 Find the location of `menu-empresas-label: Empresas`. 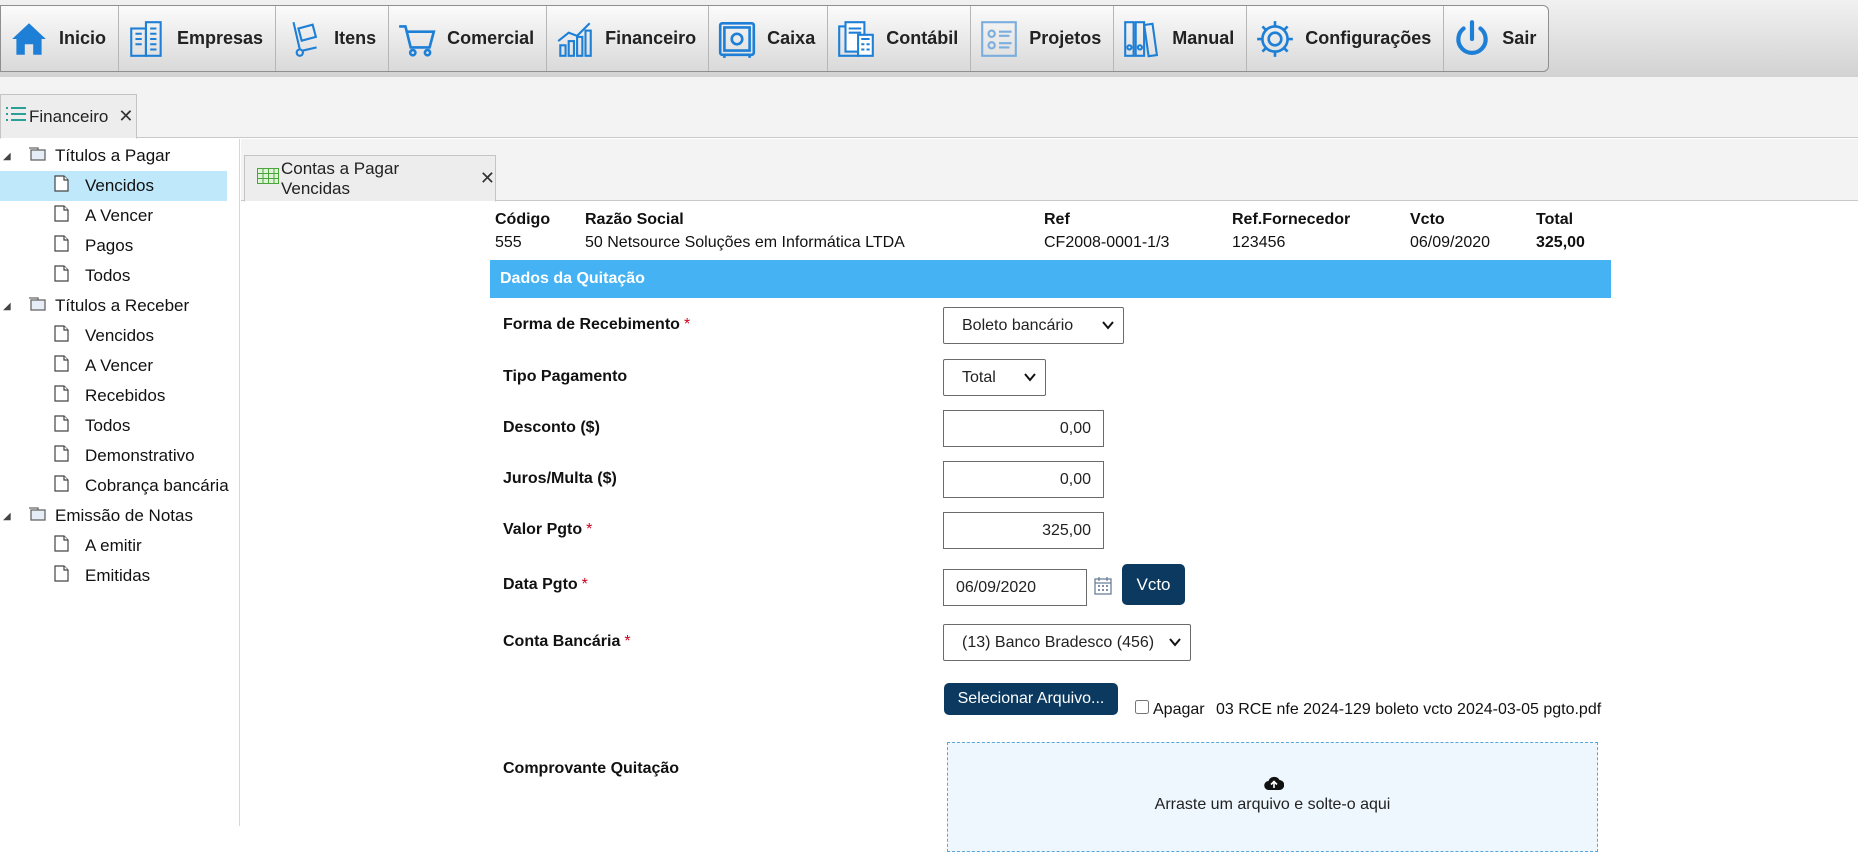

menu-empresas-label: Empresas is located at coordinates (220, 38).